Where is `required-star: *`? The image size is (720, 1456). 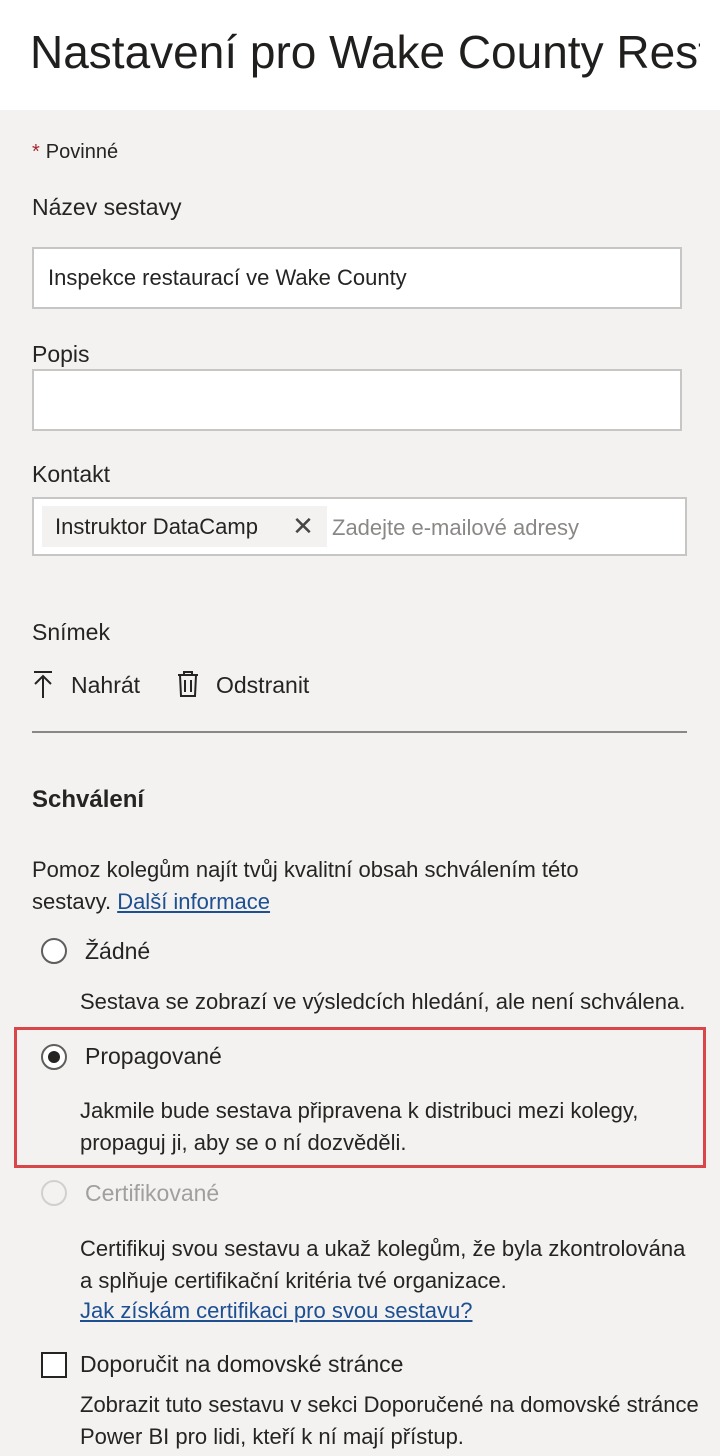 required-star: * is located at coordinates (36, 152).